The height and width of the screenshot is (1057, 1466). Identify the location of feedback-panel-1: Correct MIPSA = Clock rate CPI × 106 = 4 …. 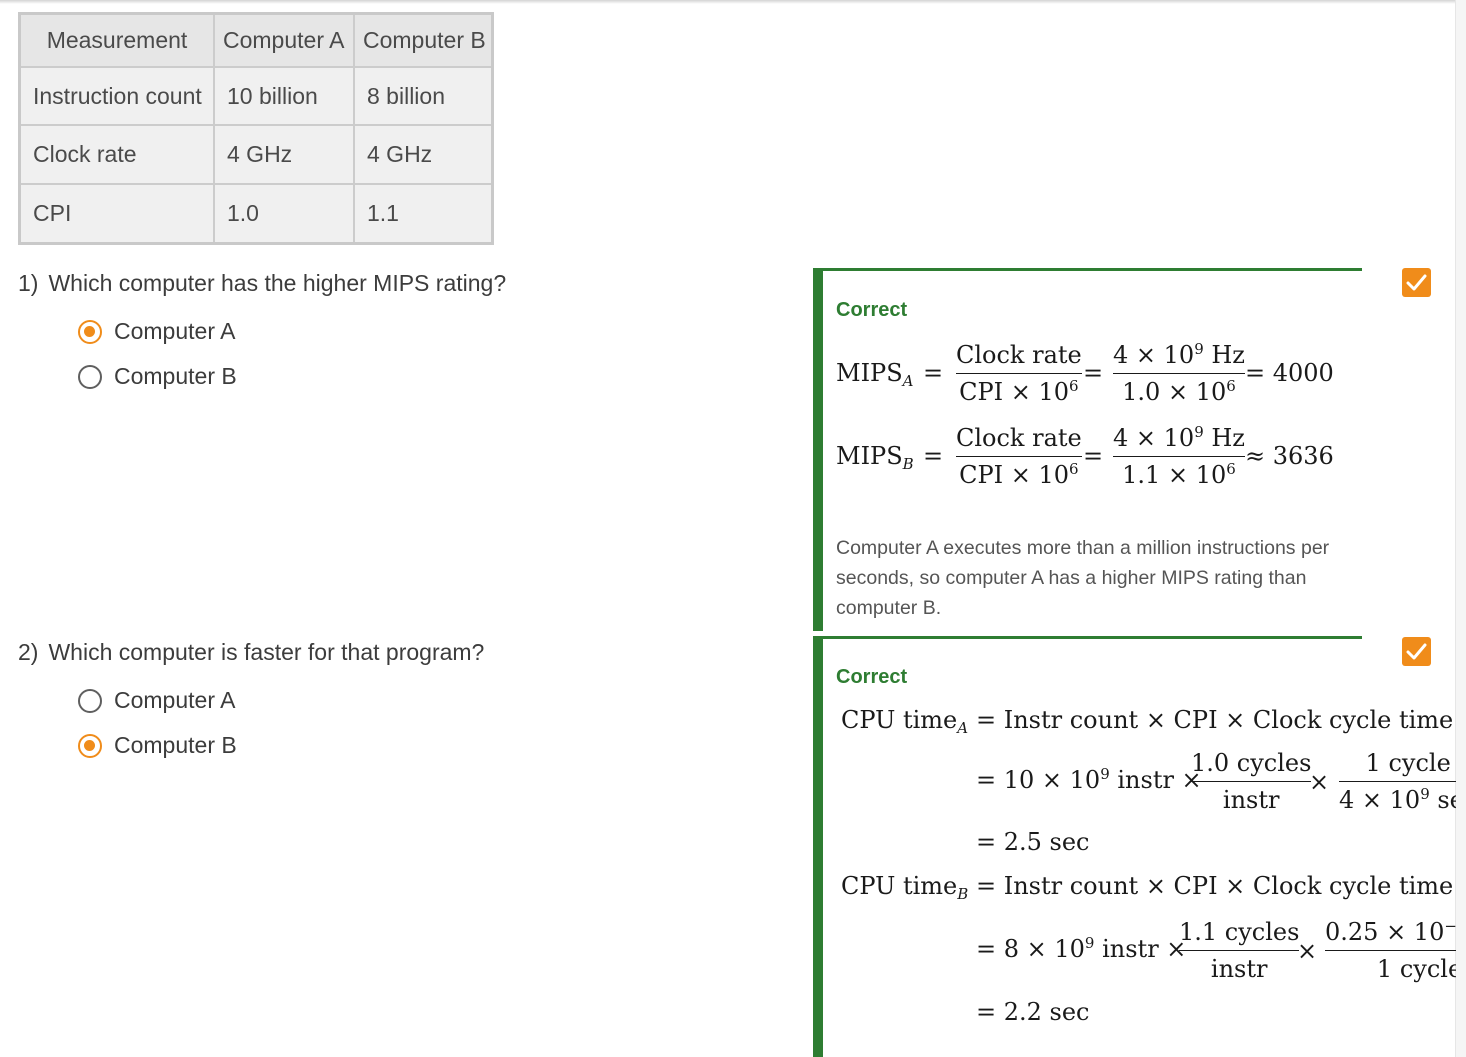
(1087, 449).